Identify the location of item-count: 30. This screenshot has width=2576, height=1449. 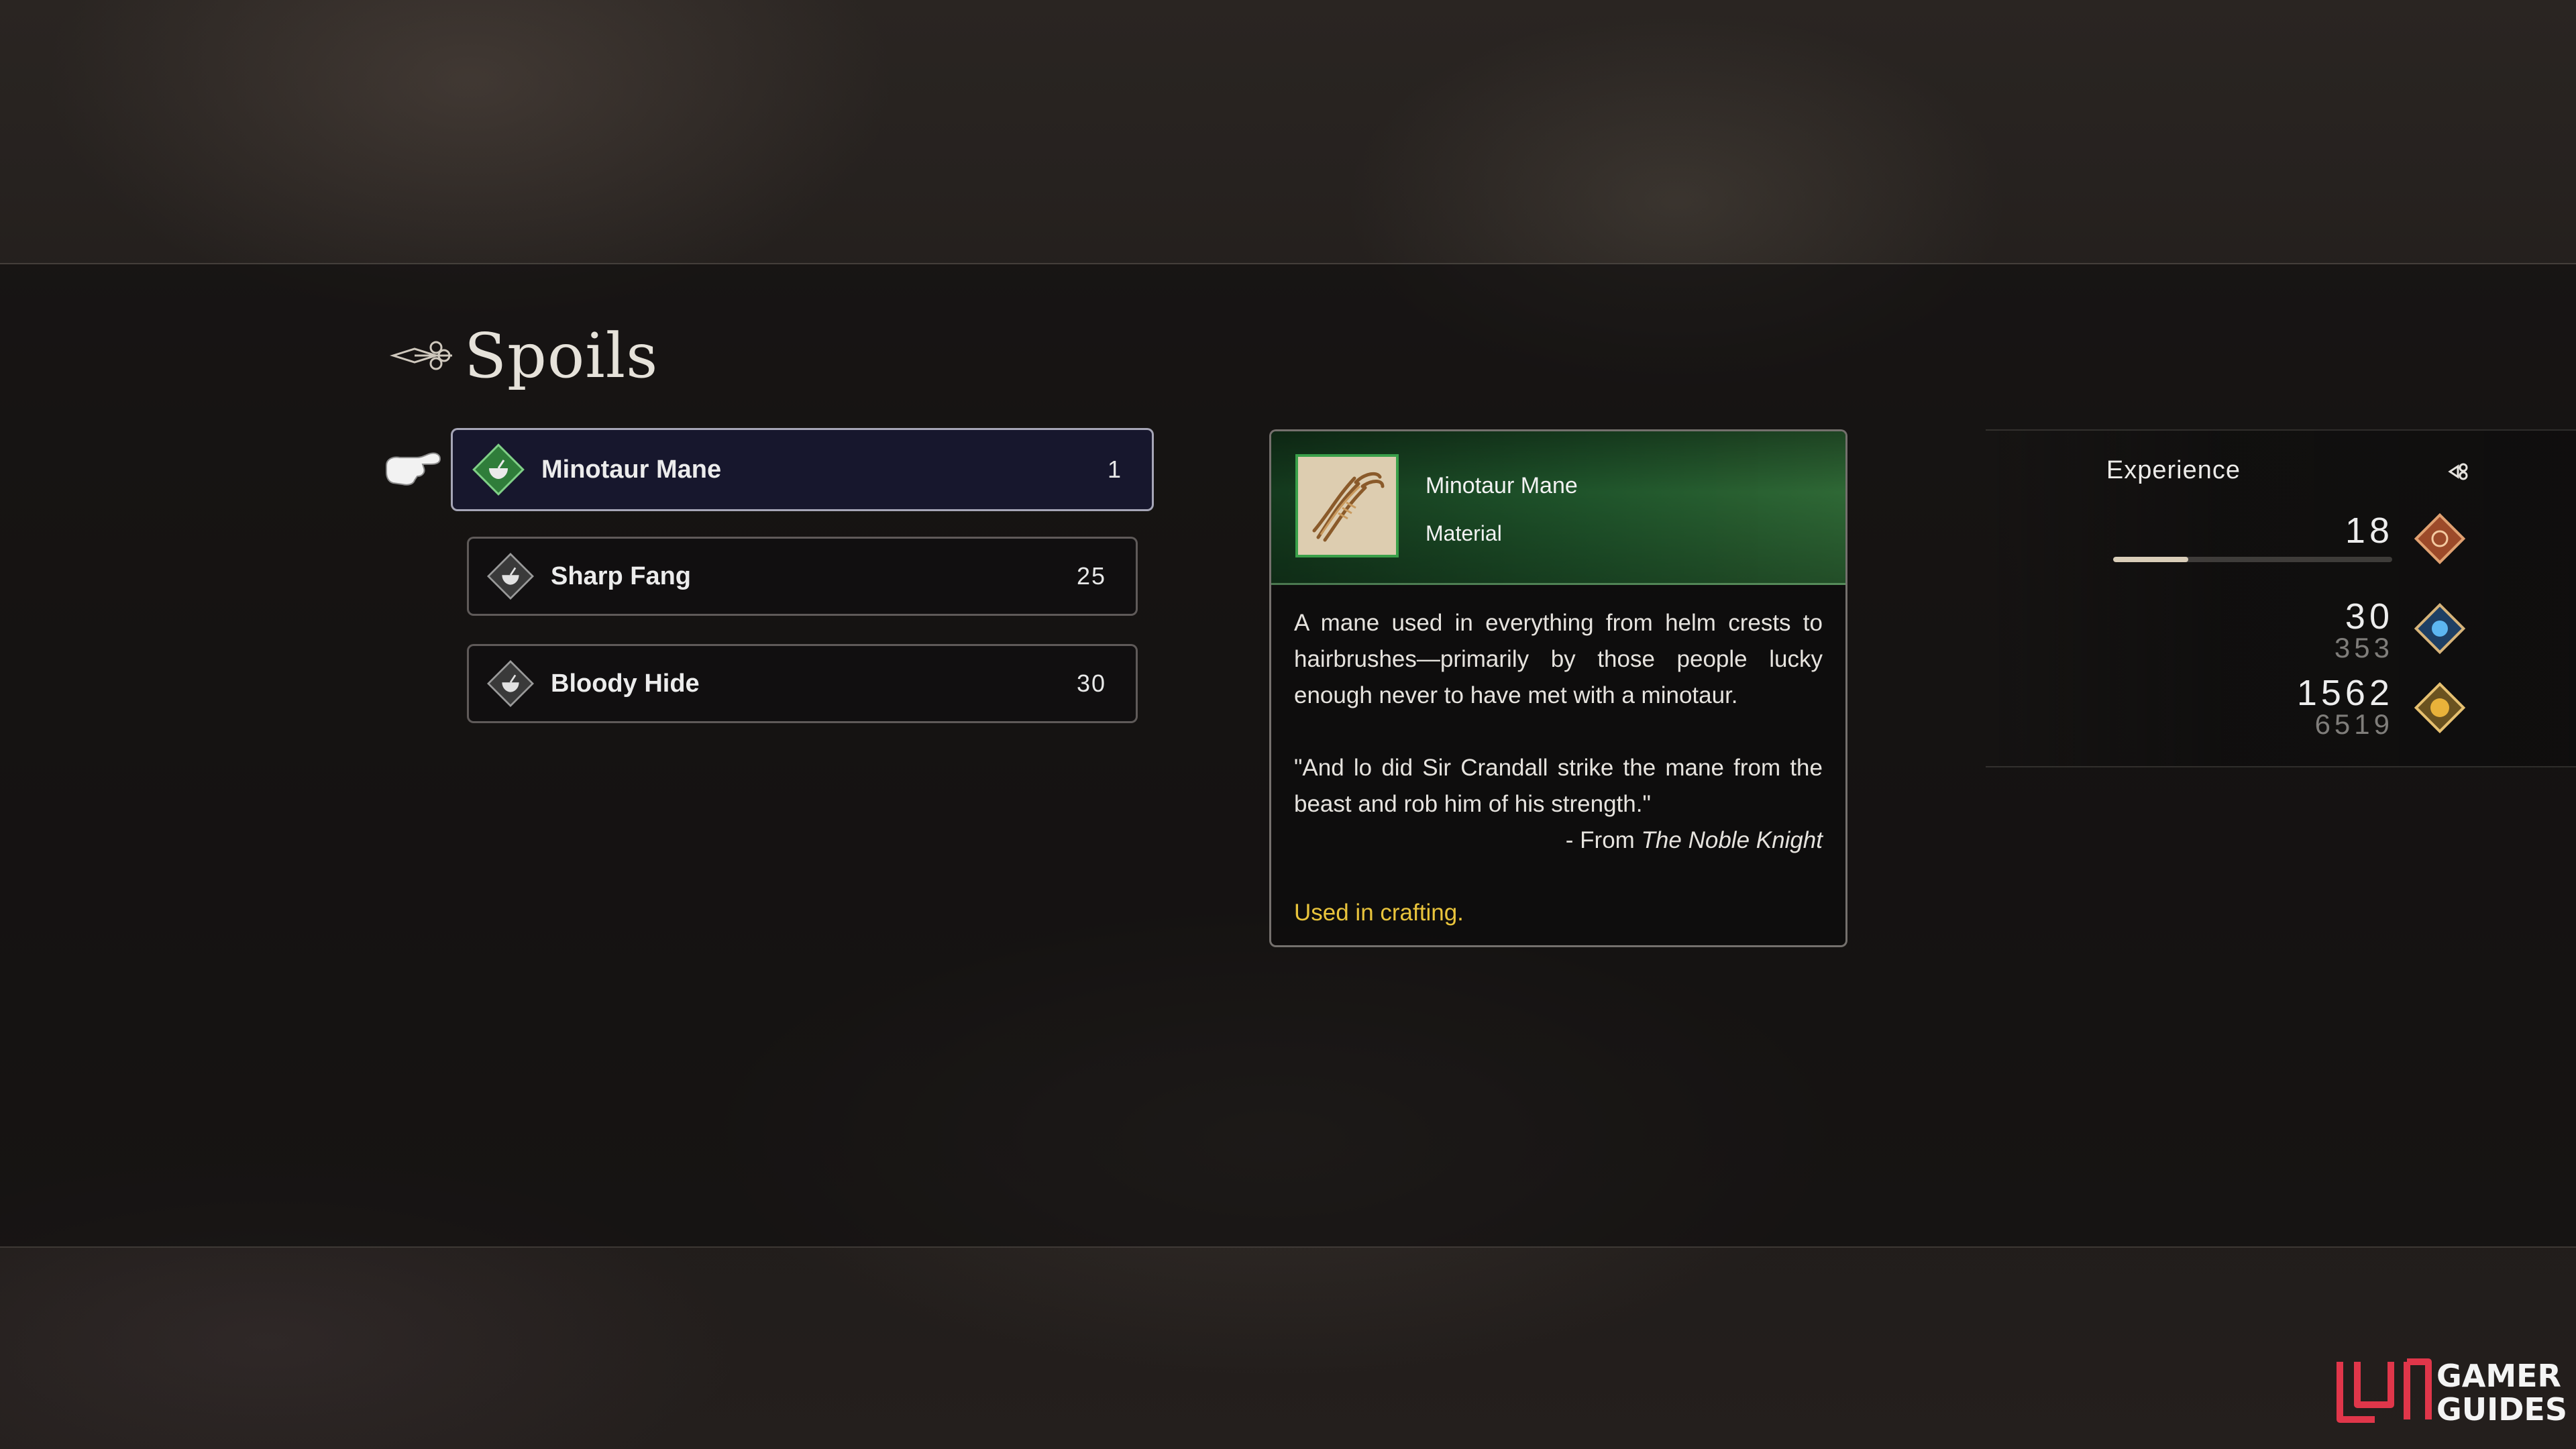
(1091, 683).